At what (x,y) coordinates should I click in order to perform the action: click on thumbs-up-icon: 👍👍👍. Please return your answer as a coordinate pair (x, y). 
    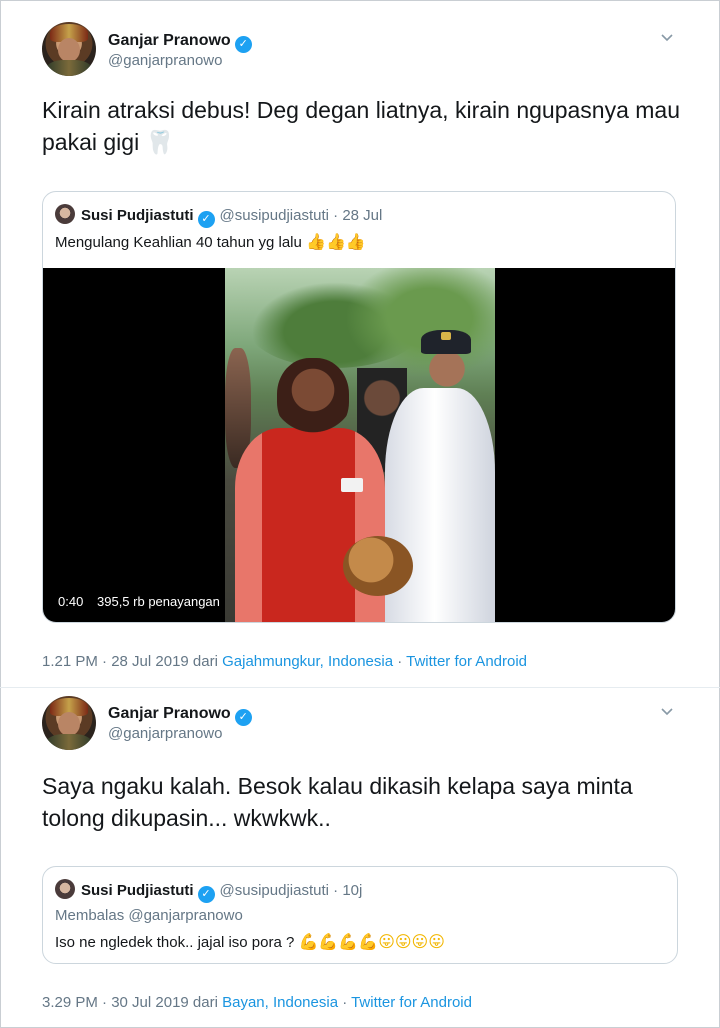
    Looking at the image, I should click on (336, 241).